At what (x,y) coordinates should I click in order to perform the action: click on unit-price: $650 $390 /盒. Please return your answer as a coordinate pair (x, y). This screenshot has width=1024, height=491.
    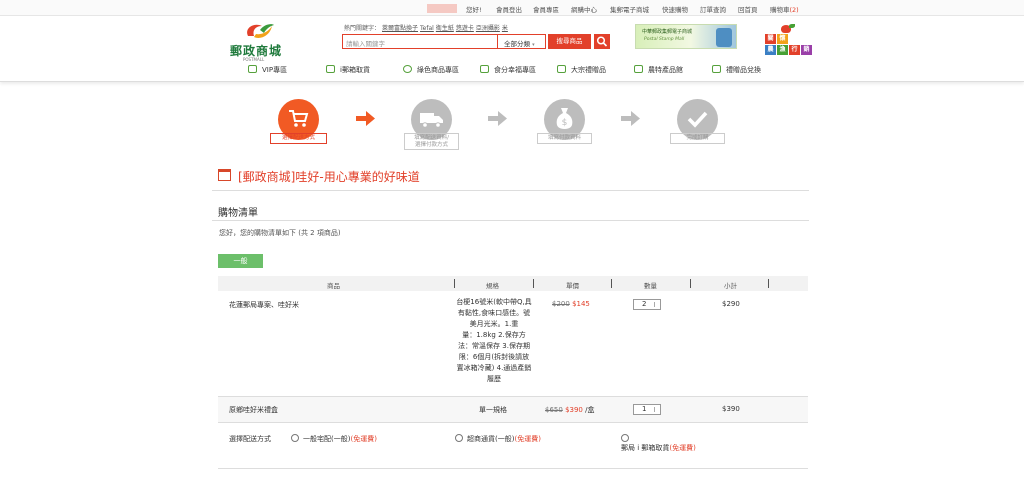
    Looking at the image, I should click on (569, 410).